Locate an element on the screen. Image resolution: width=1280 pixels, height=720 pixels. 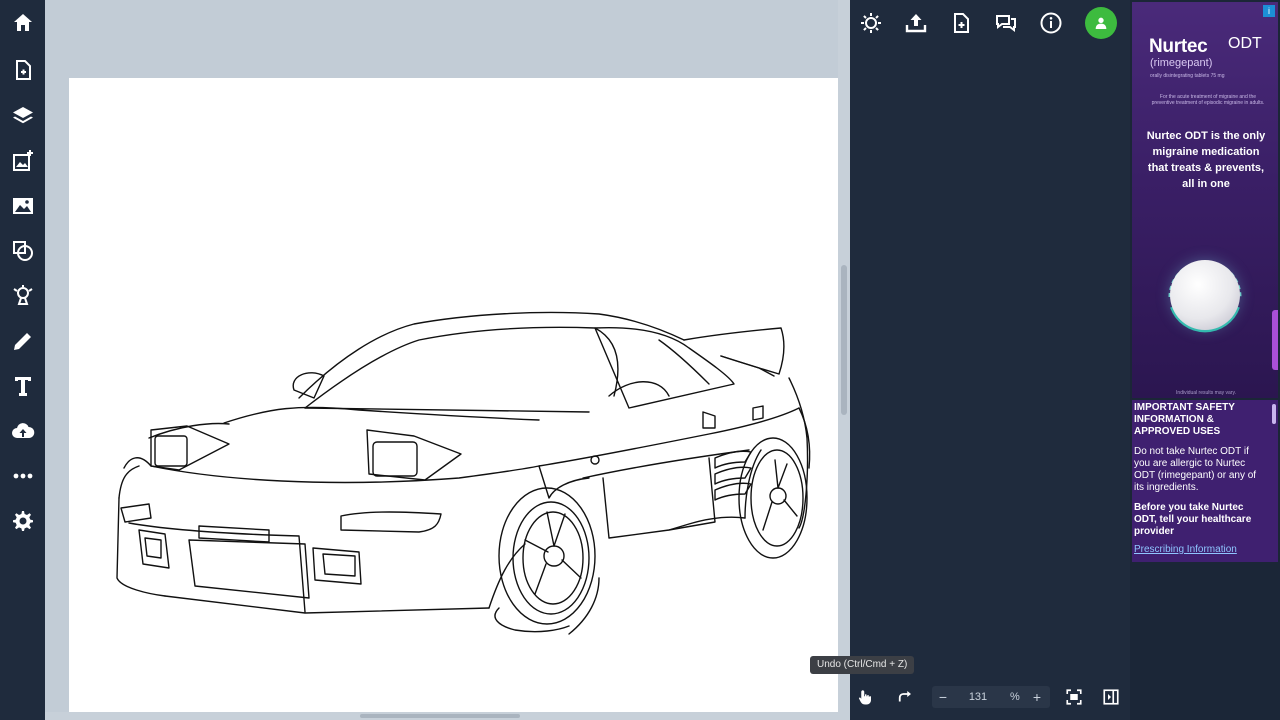
tool-rail is located at coordinates (22, 360).